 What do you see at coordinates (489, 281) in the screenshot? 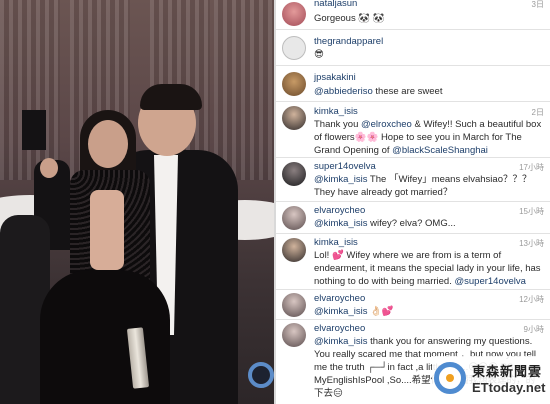
I see `mention-link: @super14ovelva` at bounding box center [489, 281].